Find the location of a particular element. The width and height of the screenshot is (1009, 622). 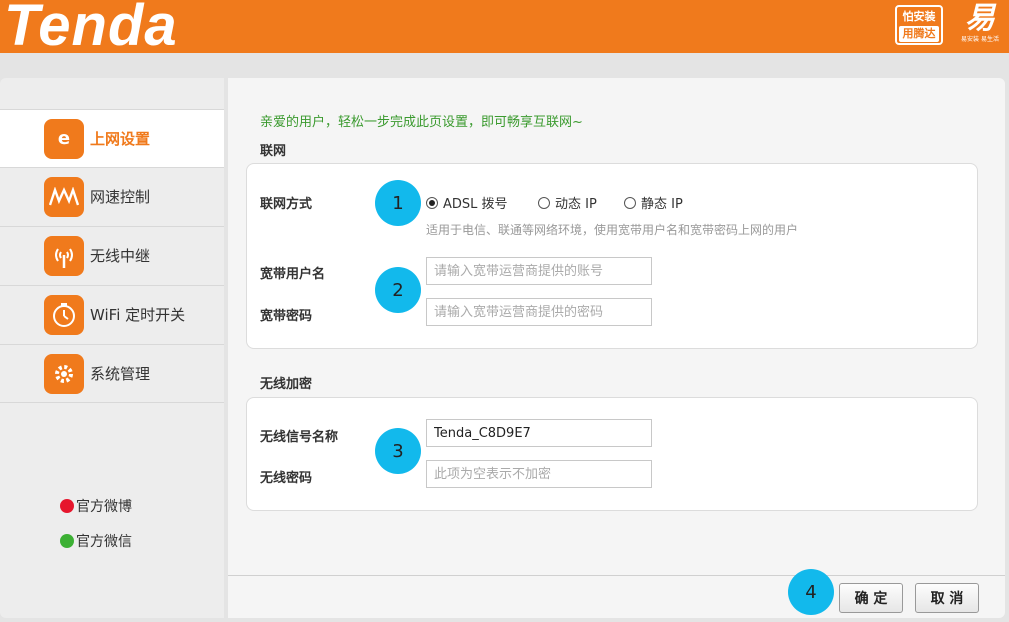

radio-dynamic-ip: 动态 IP is located at coordinates (567, 202).